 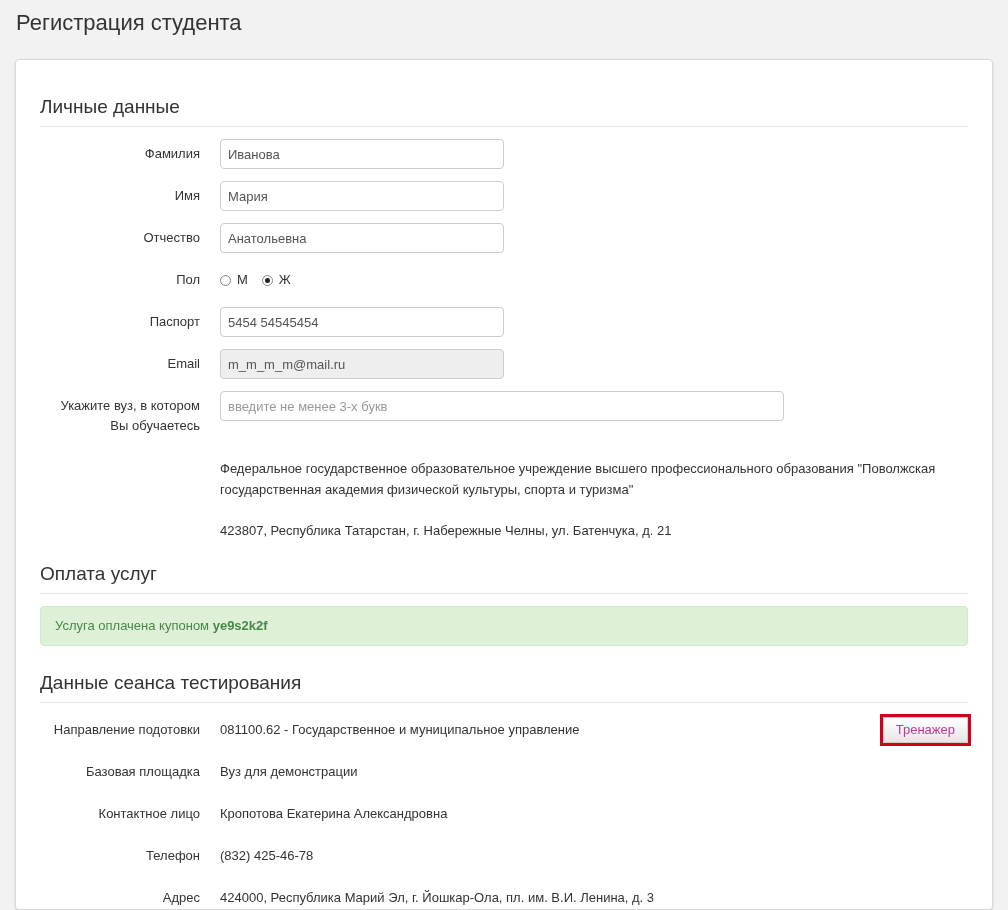 I want to click on radio-label: М, so click(x=242, y=280).